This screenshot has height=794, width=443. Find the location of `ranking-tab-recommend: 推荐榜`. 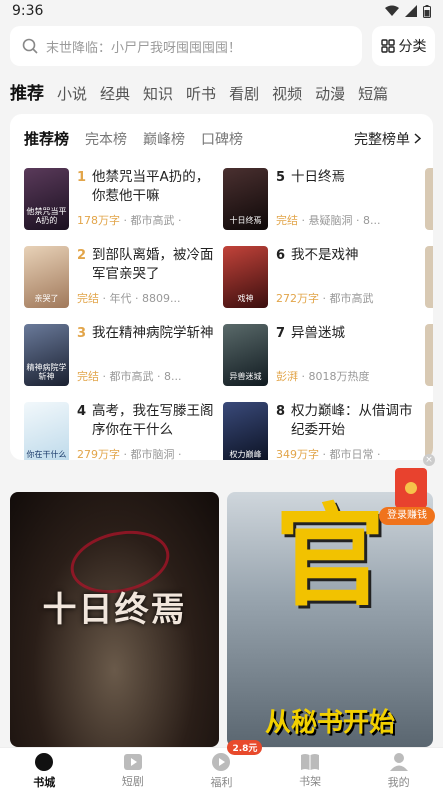

ranking-tab-recommend: 推荐榜 is located at coordinates (46, 138).